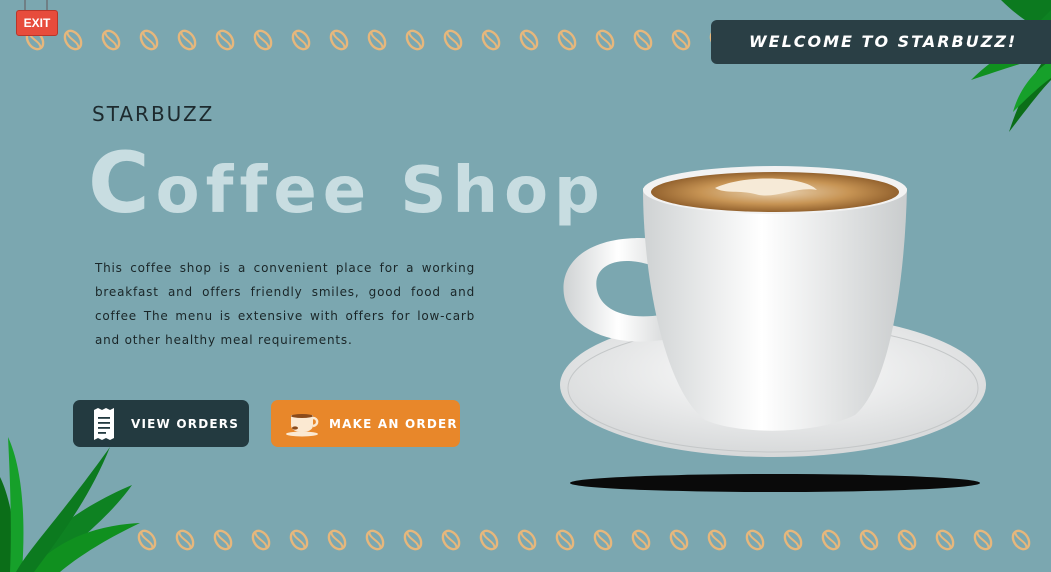 Image resolution: width=1051 pixels, height=572 pixels. What do you see at coordinates (104, 423) in the screenshot?
I see `receipt-icon` at bounding box center [104, 423].